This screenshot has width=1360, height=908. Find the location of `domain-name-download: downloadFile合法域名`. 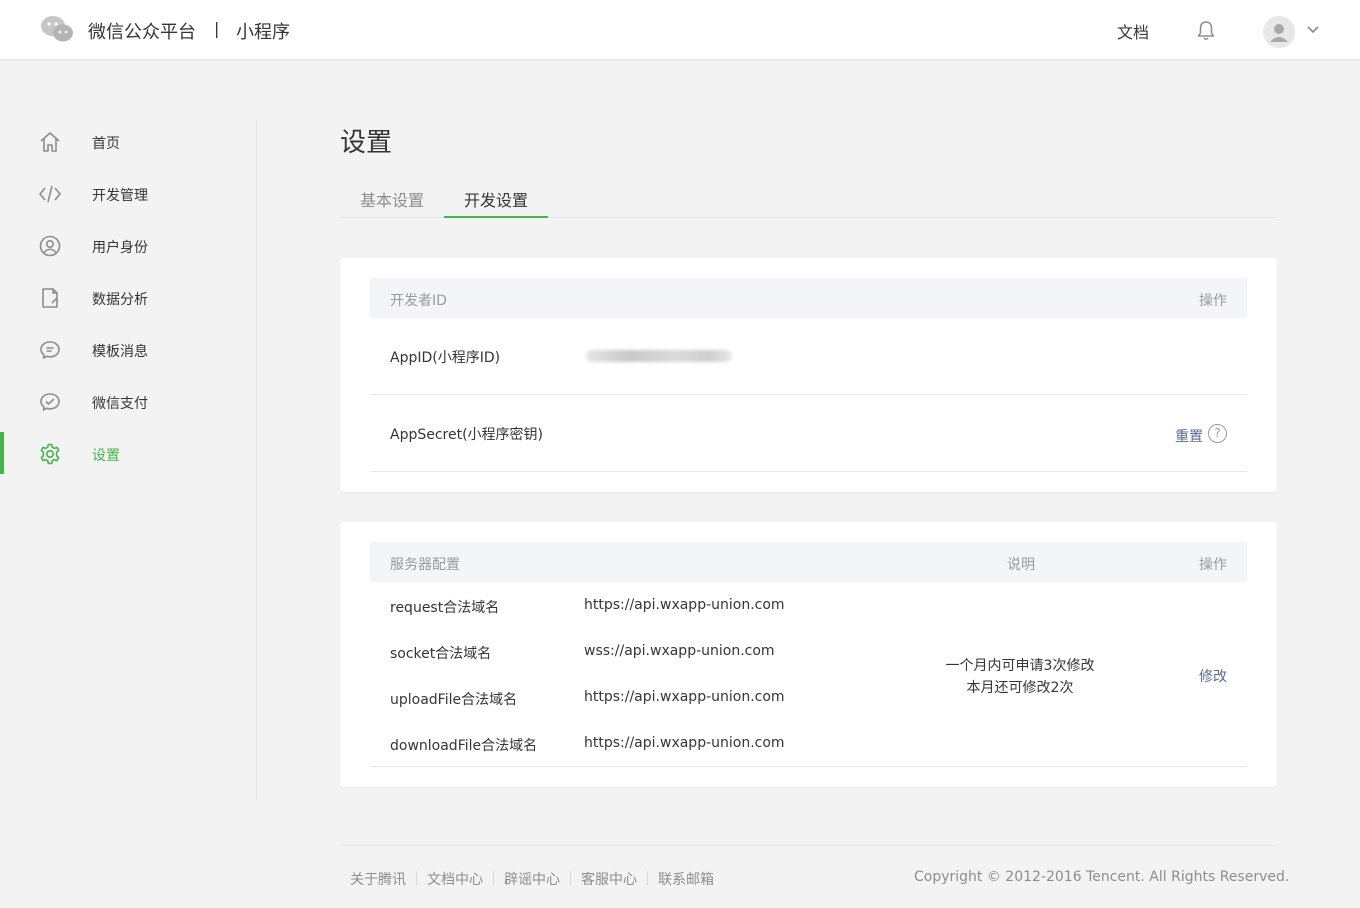

domain-name-download: downloadFile合法域名 is located at coordinates (464, 746).